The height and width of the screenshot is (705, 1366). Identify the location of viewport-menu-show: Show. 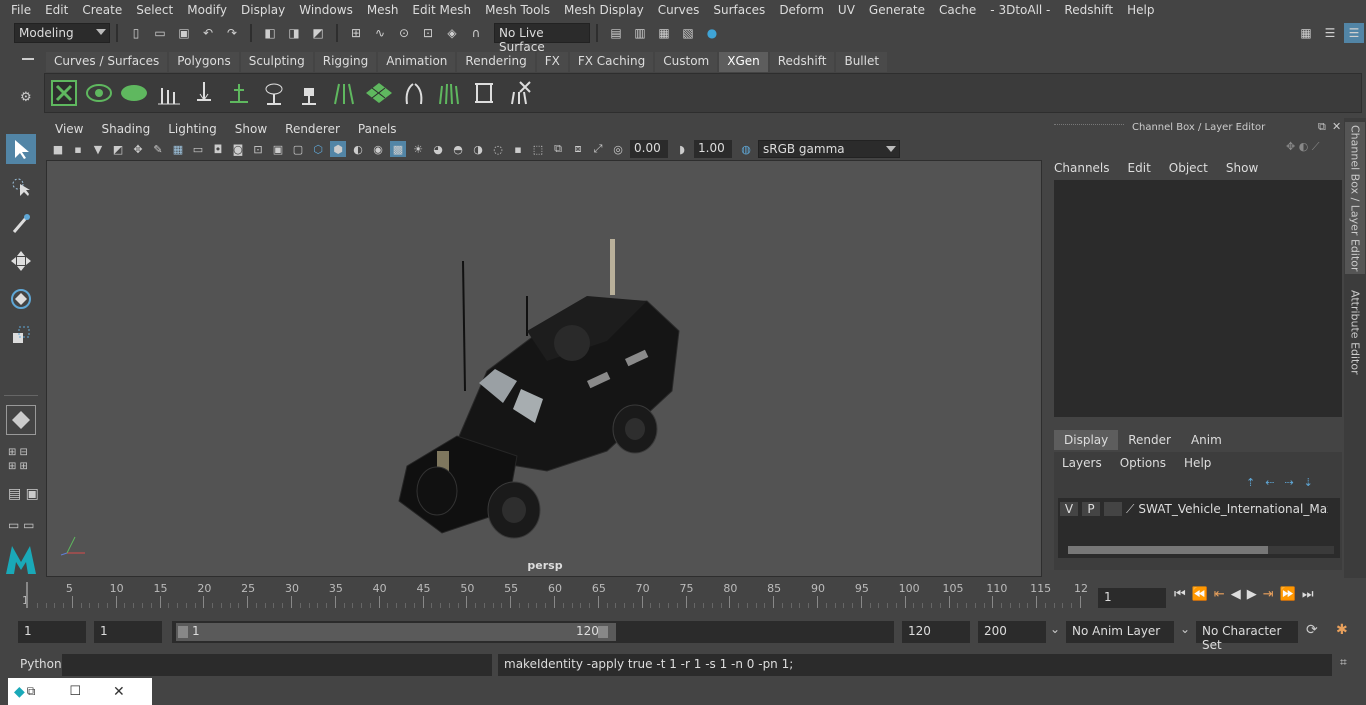
(251, 129).